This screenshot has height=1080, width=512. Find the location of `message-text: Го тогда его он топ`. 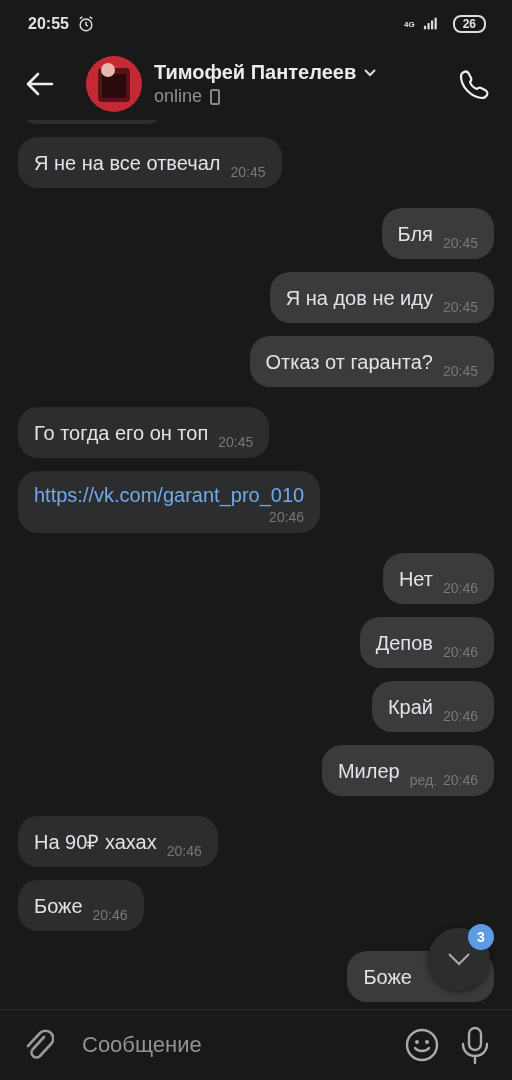

message-text: Го тогда его он топ is located at coordinates (121, 433).